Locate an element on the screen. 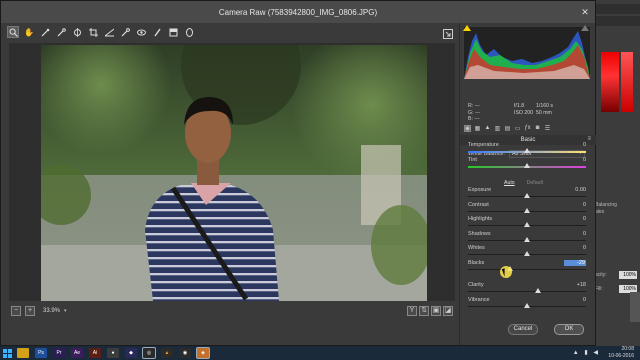 This screenshot has height=360, width=640. chrome-icon: ● is located at coordinates (113, 353).